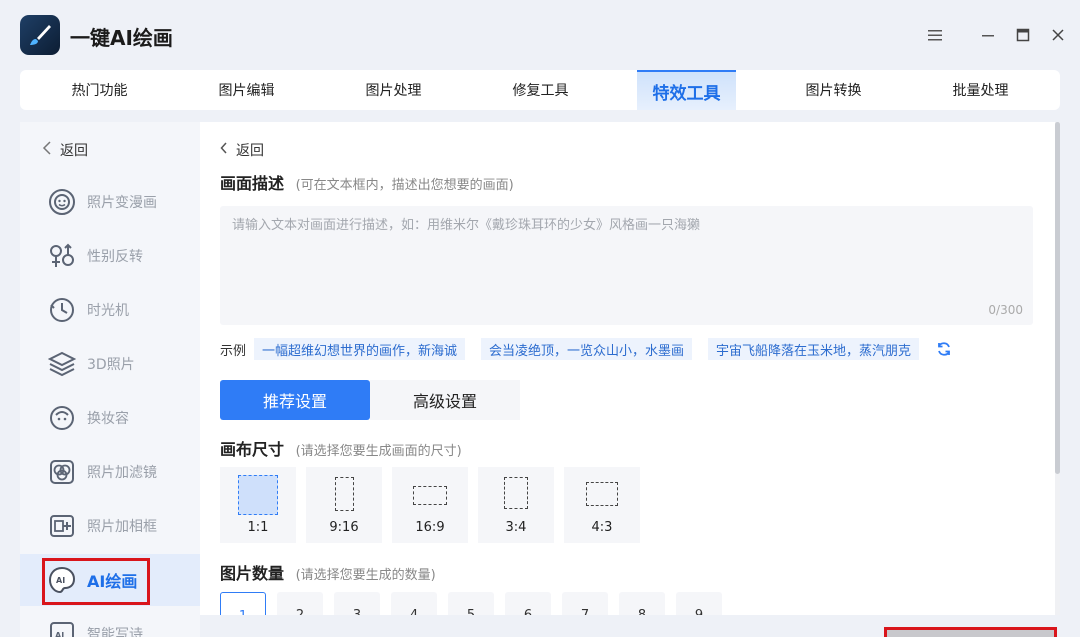 The height and width of the screenshot is (637, 1080). I want to click on cartoon-face-icon, so click(62, 202).